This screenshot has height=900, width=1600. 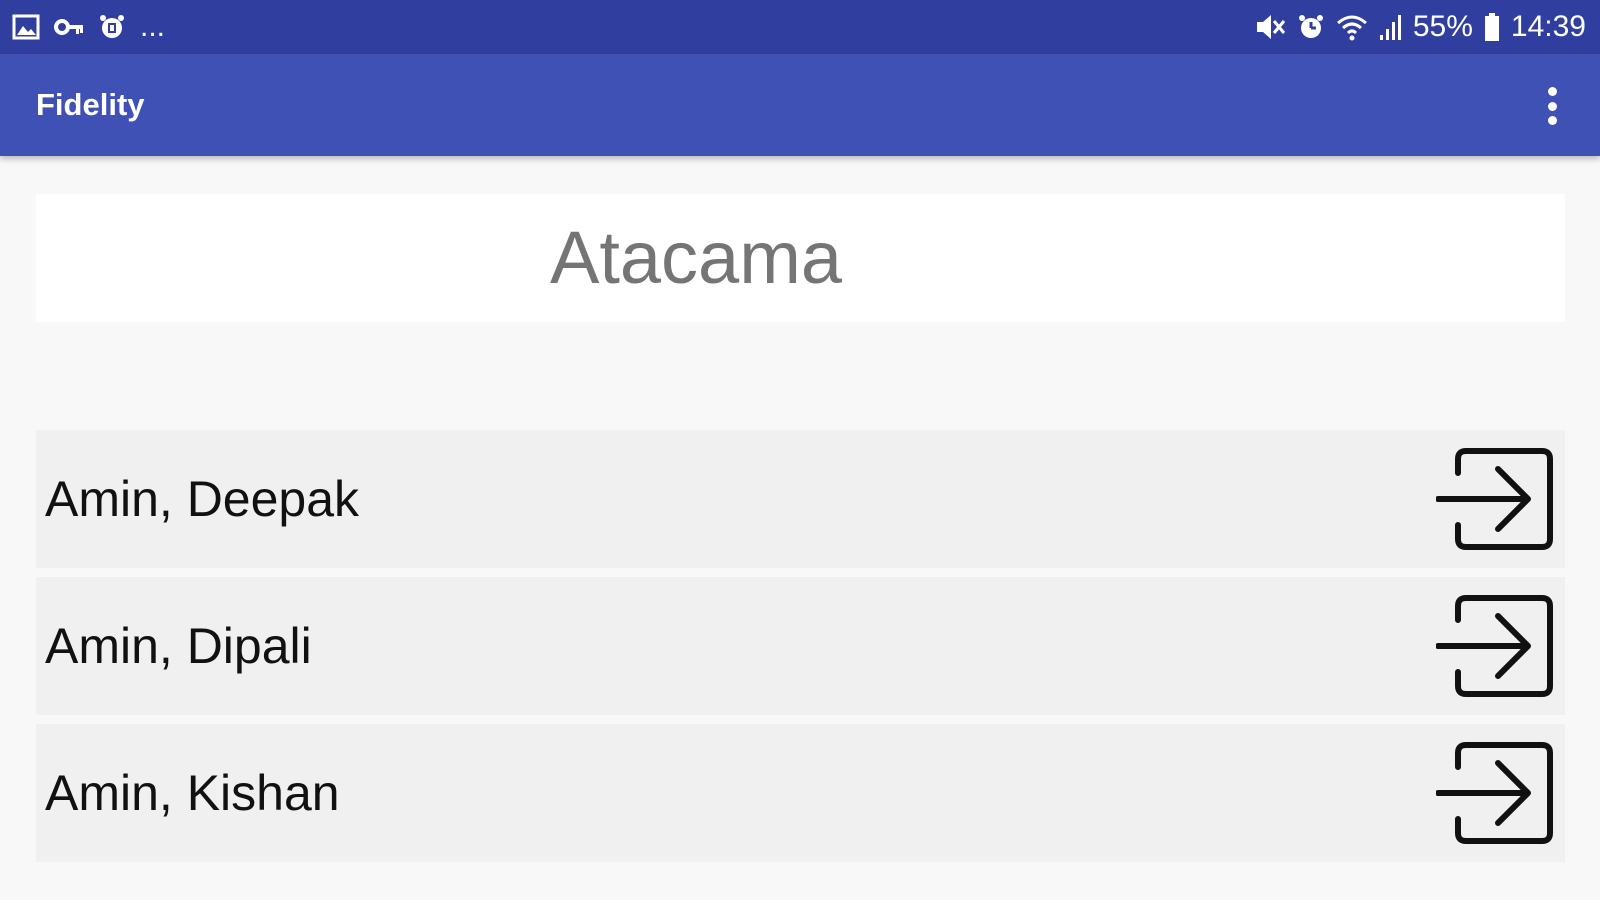 What do you see at coordinates (68, 27) in the screenshot?
I see `key-icon` at bounding box center [68, 27].